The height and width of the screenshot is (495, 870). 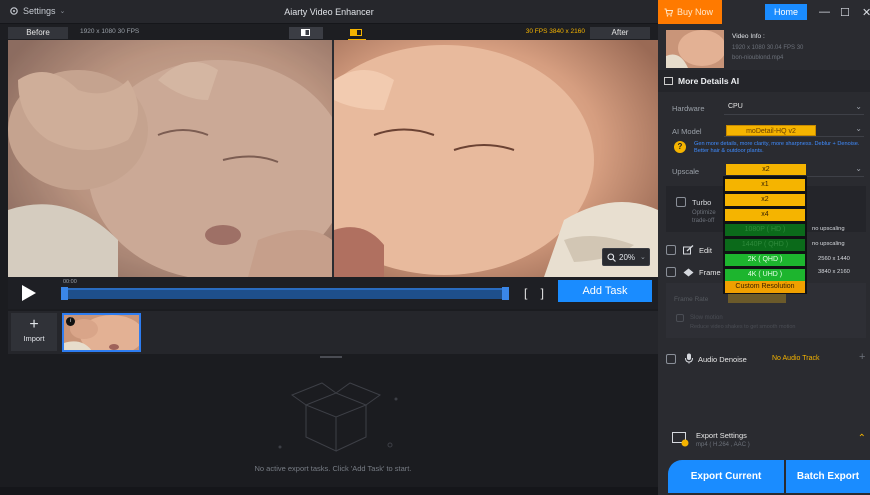 What do you see at coordinates (671, 359) in the screenshot?
I see `audio-denoise-checkbox` at bounding box center [671, 359].